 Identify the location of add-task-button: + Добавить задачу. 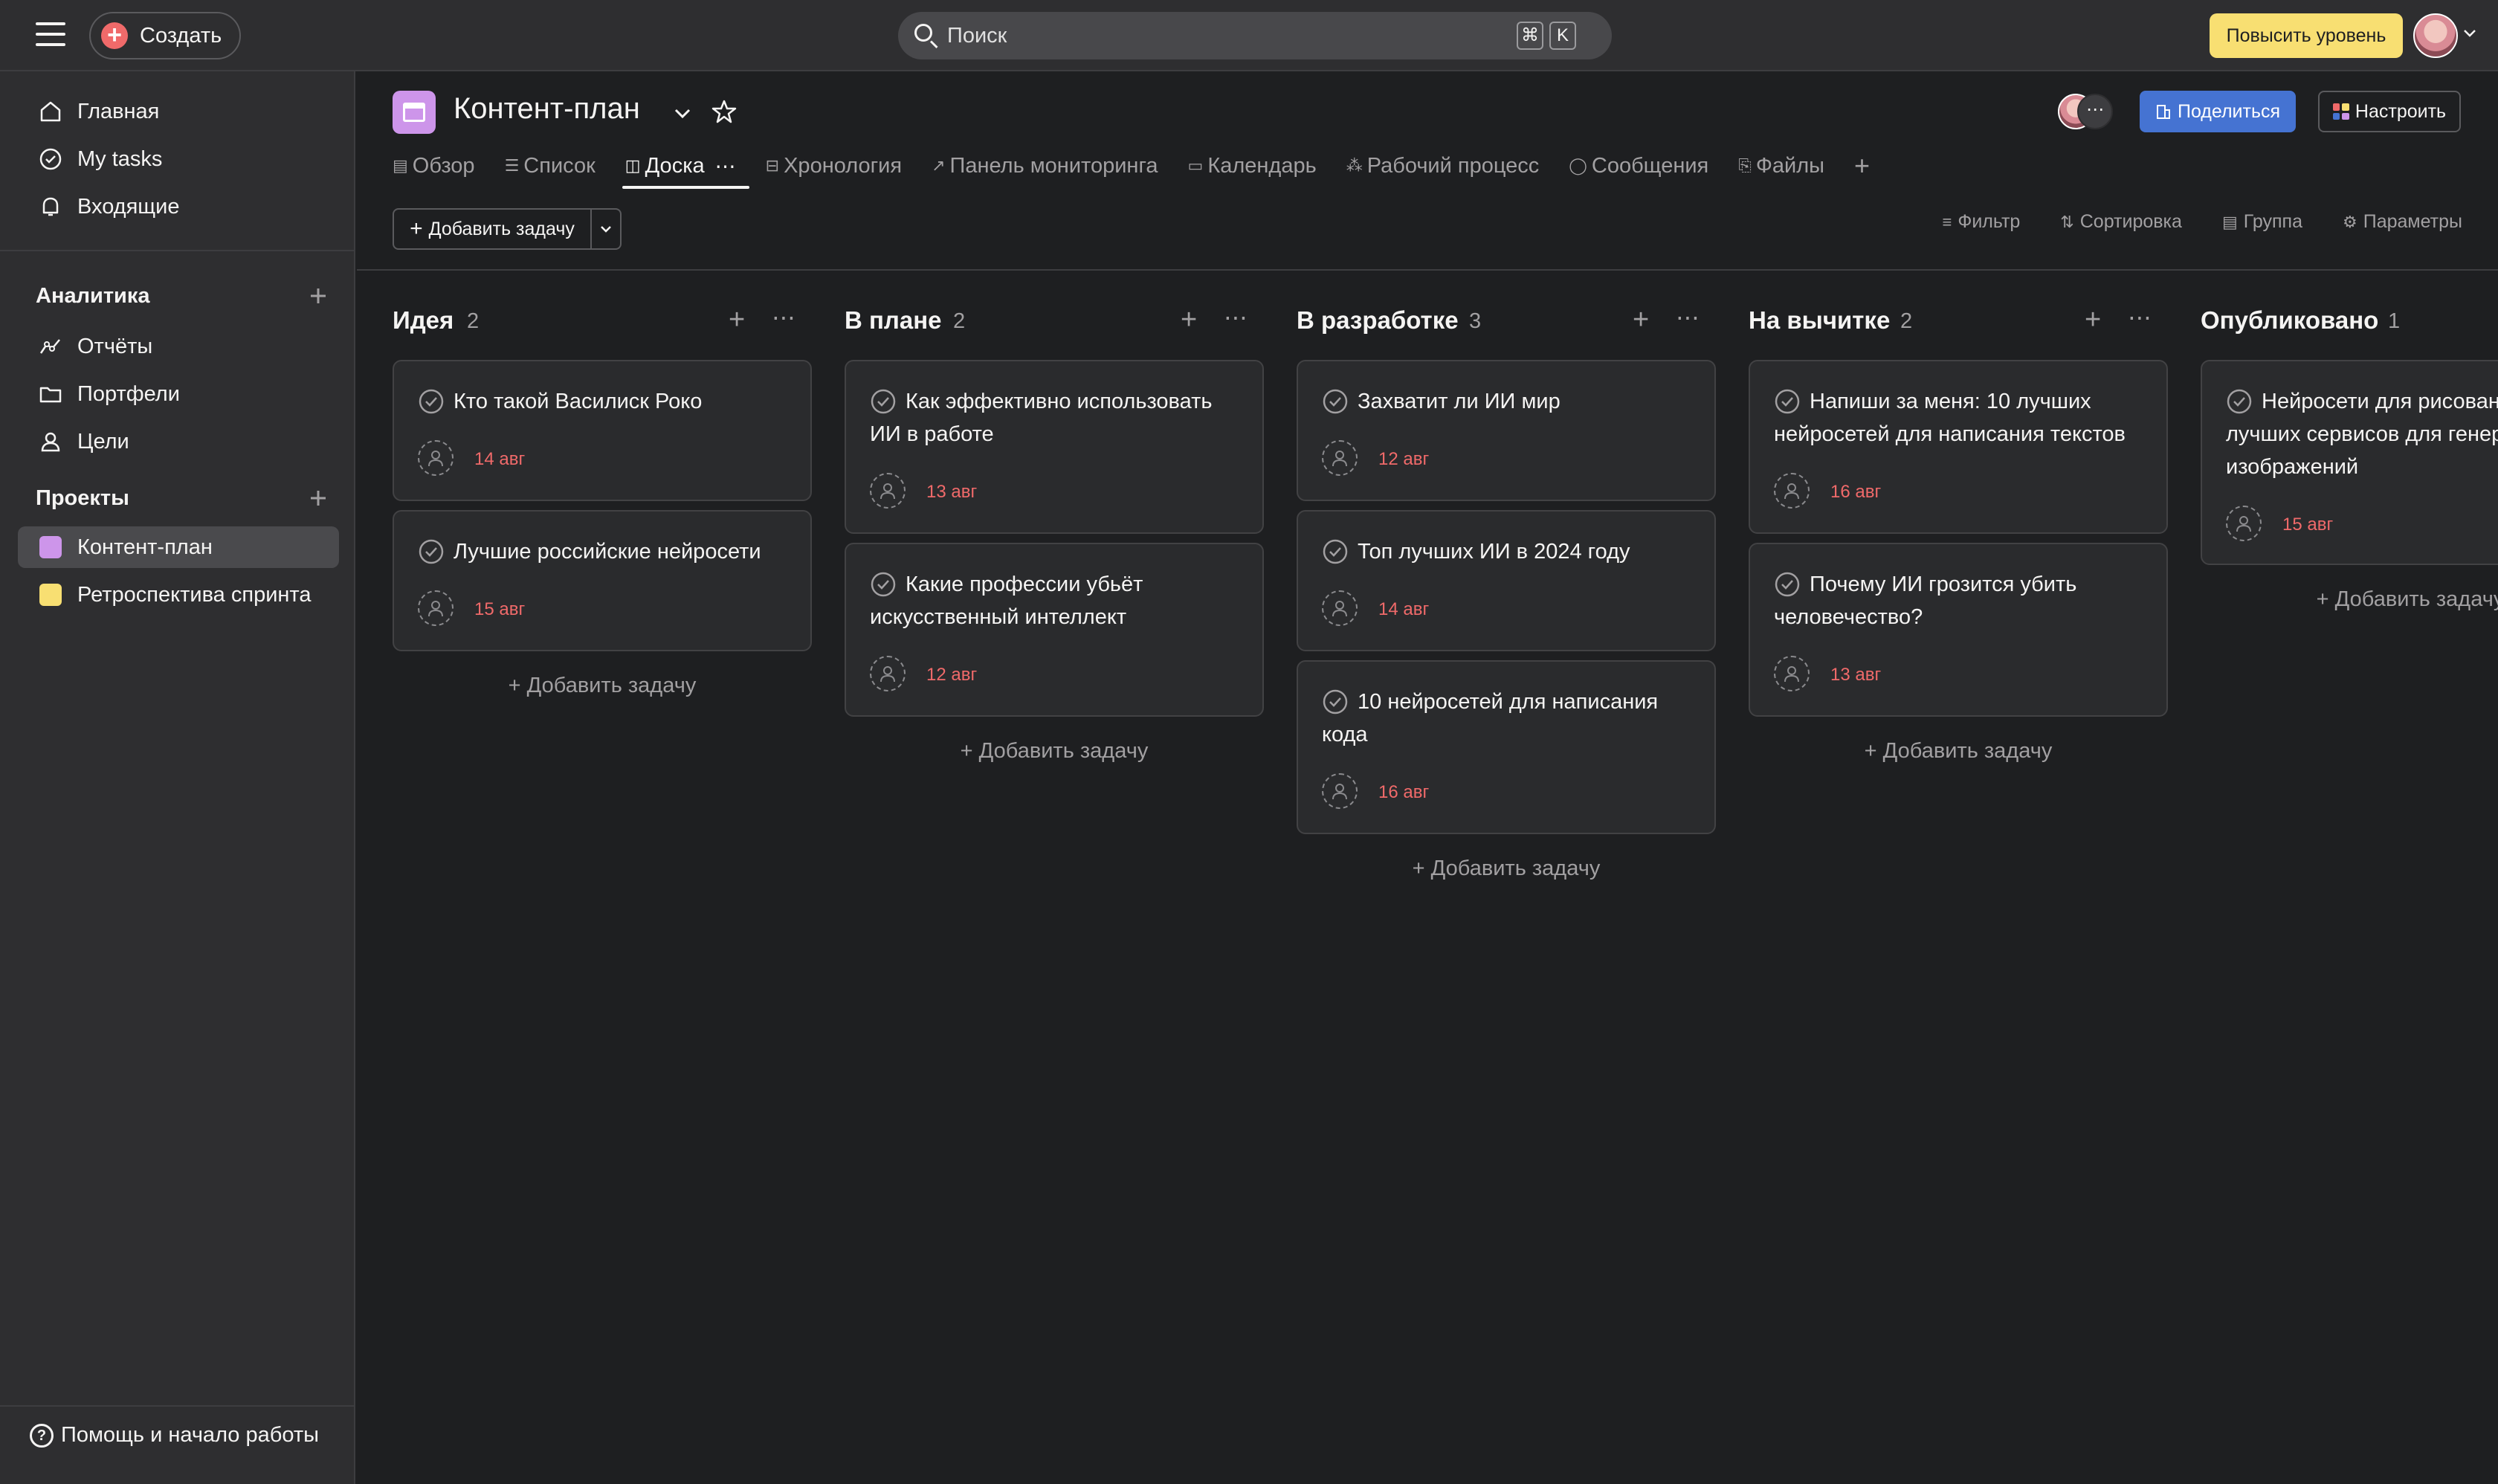
(492, 229).